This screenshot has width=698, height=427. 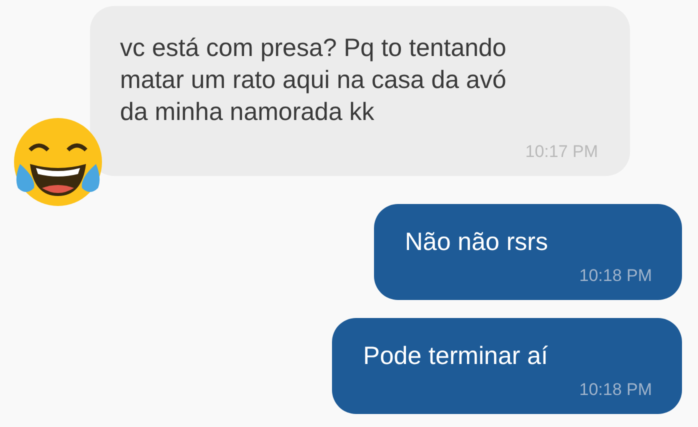 What do you see at coordinates (58, 162) in the screenshot?
I see `laughing-emoji-icon` at bounding box center [58, 162].